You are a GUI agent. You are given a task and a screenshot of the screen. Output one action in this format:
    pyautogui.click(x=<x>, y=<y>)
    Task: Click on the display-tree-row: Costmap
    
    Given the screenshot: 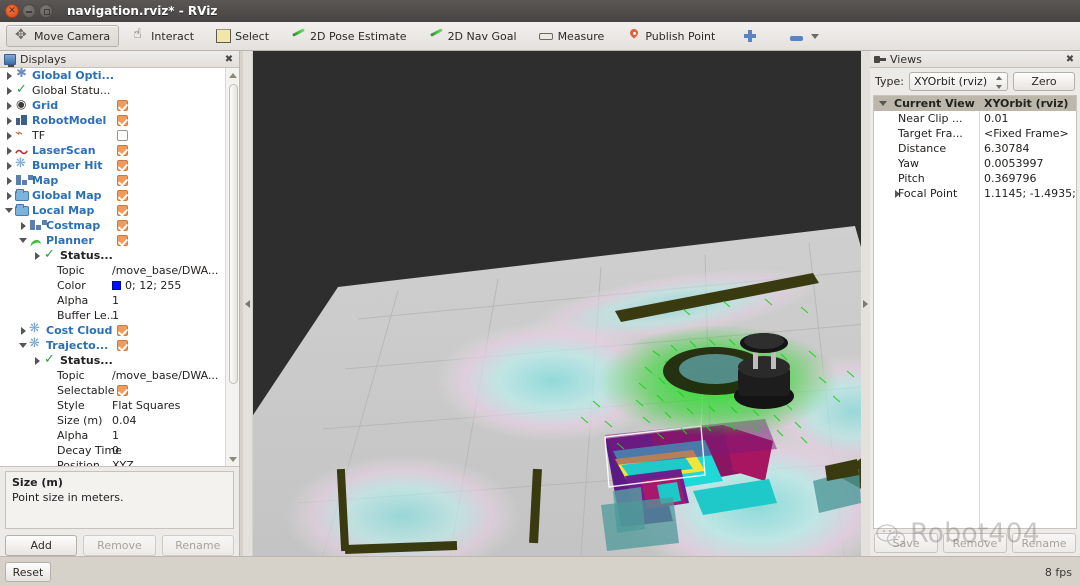 What is the action you would take?
    pyautogui.click(x=112, y=225)
    